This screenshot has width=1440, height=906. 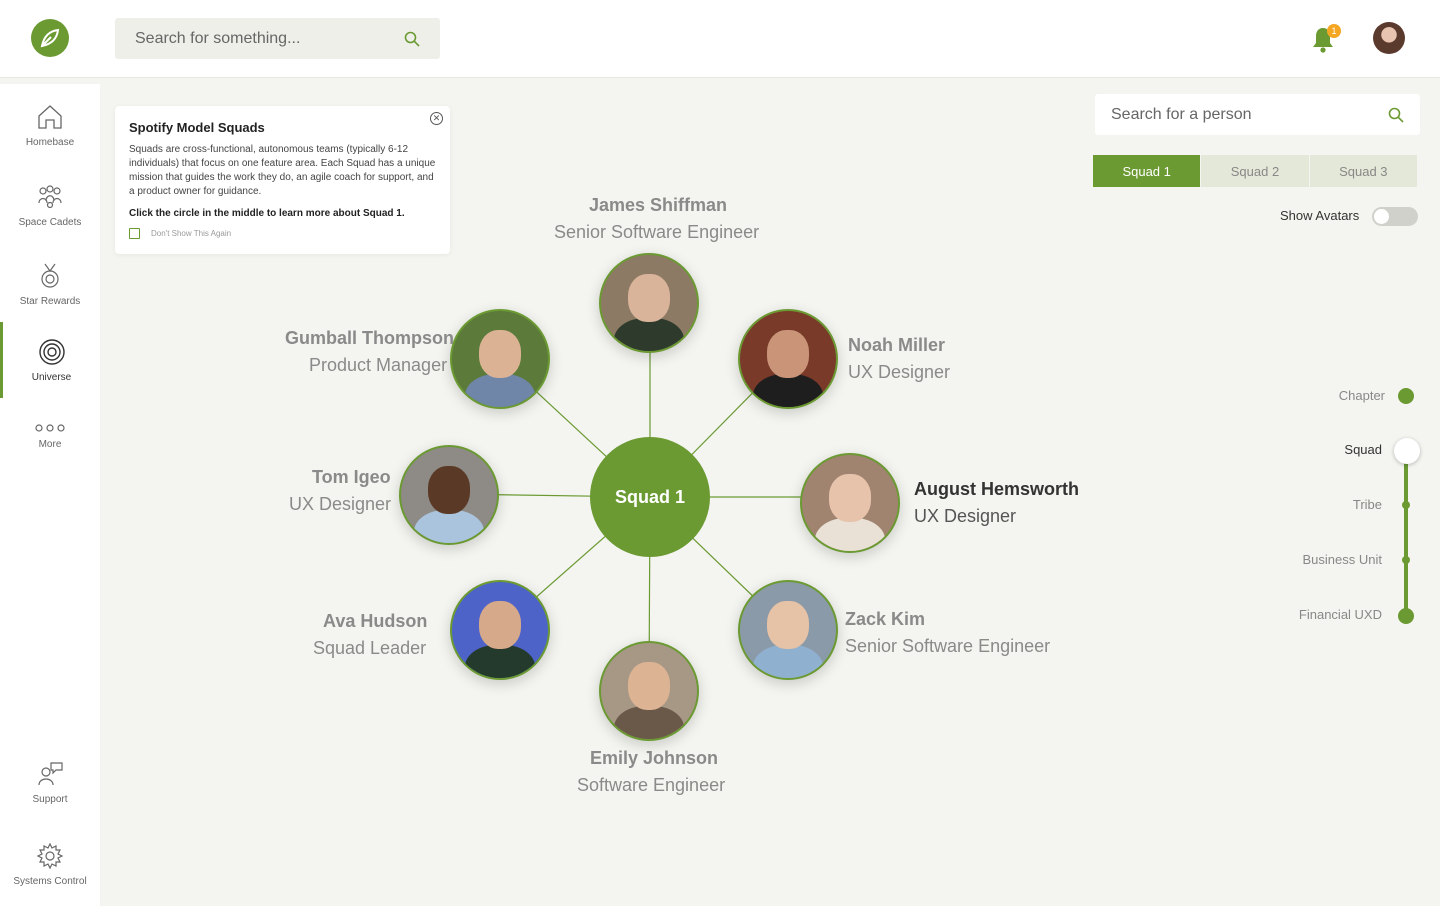 I want to click on people-icon, so click(x=50, y=196).